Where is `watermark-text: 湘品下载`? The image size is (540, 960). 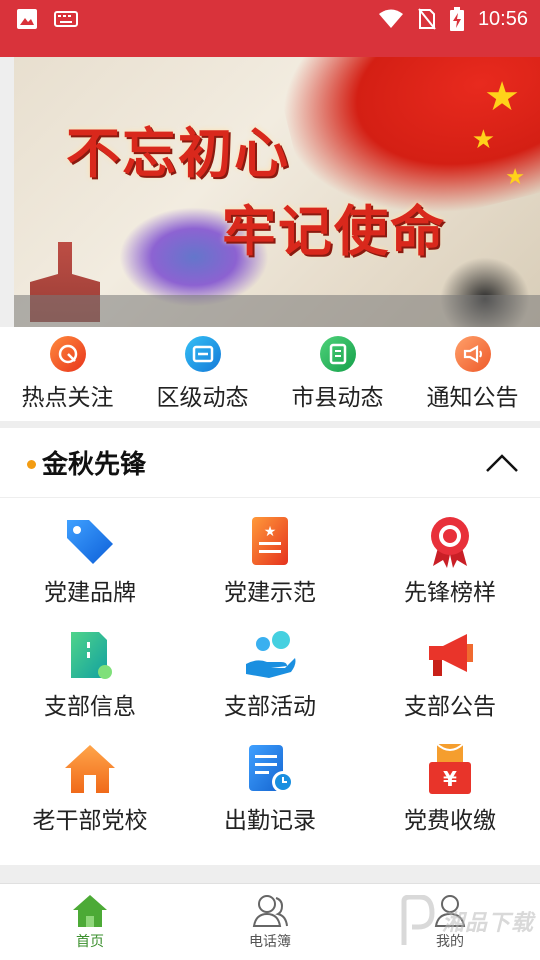 watermark-text: 湘品下载 is located at coordinates (487, 923).